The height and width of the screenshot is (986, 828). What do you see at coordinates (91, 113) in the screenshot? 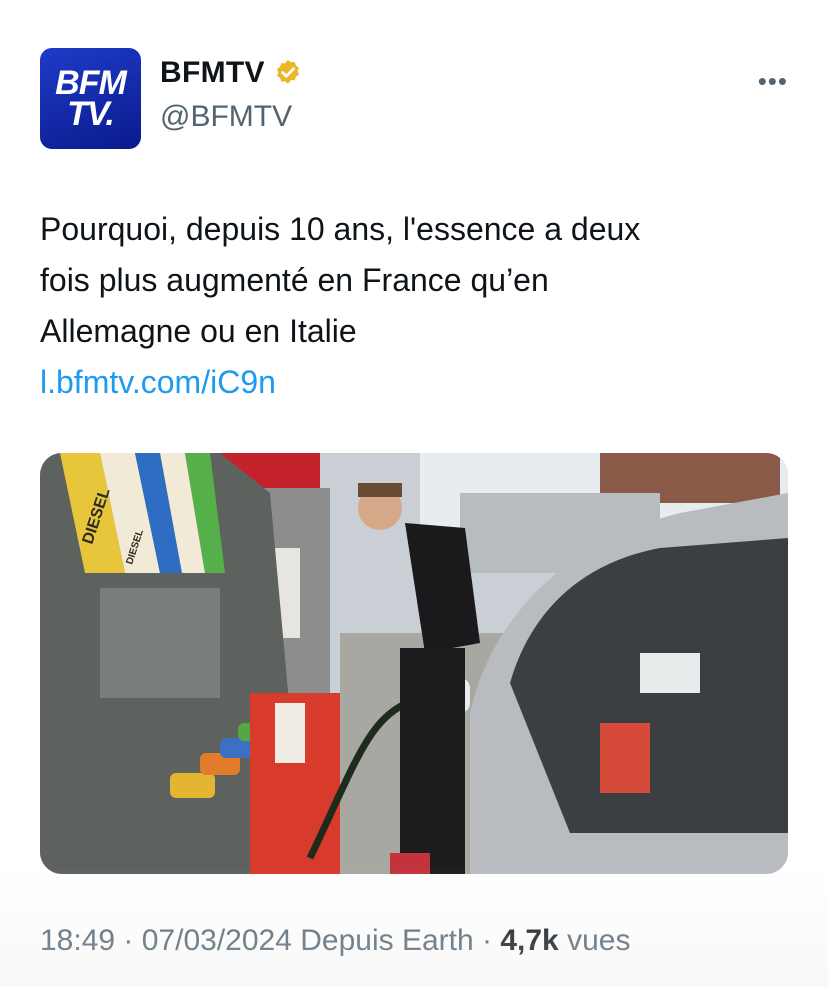
I see `avatar-text-line2: TV.` at bounding box center [91, 113].